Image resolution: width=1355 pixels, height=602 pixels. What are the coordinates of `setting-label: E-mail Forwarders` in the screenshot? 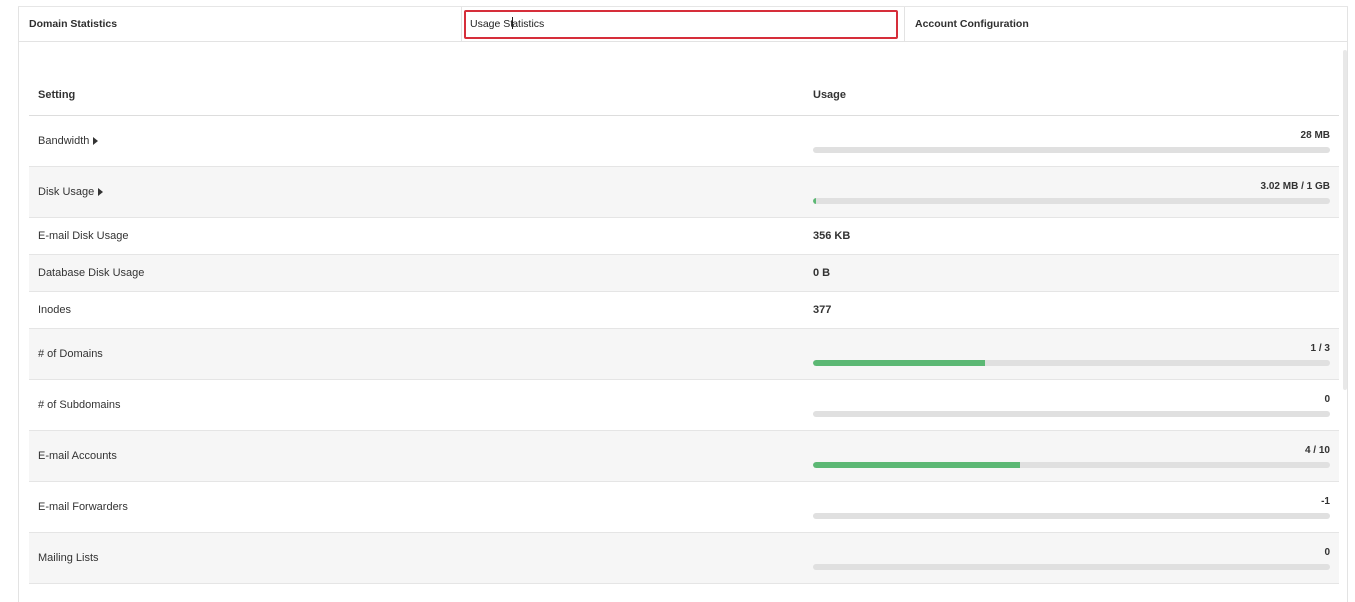 It's located at (83, 507).